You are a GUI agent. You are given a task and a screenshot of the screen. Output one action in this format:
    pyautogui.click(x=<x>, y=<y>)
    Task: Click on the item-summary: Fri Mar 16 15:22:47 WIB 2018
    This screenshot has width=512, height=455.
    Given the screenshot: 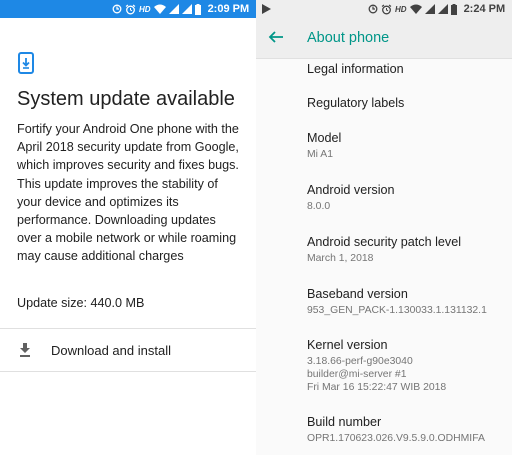 What is the action you would take?
    pyautogui.click(x=377, y=387)
    